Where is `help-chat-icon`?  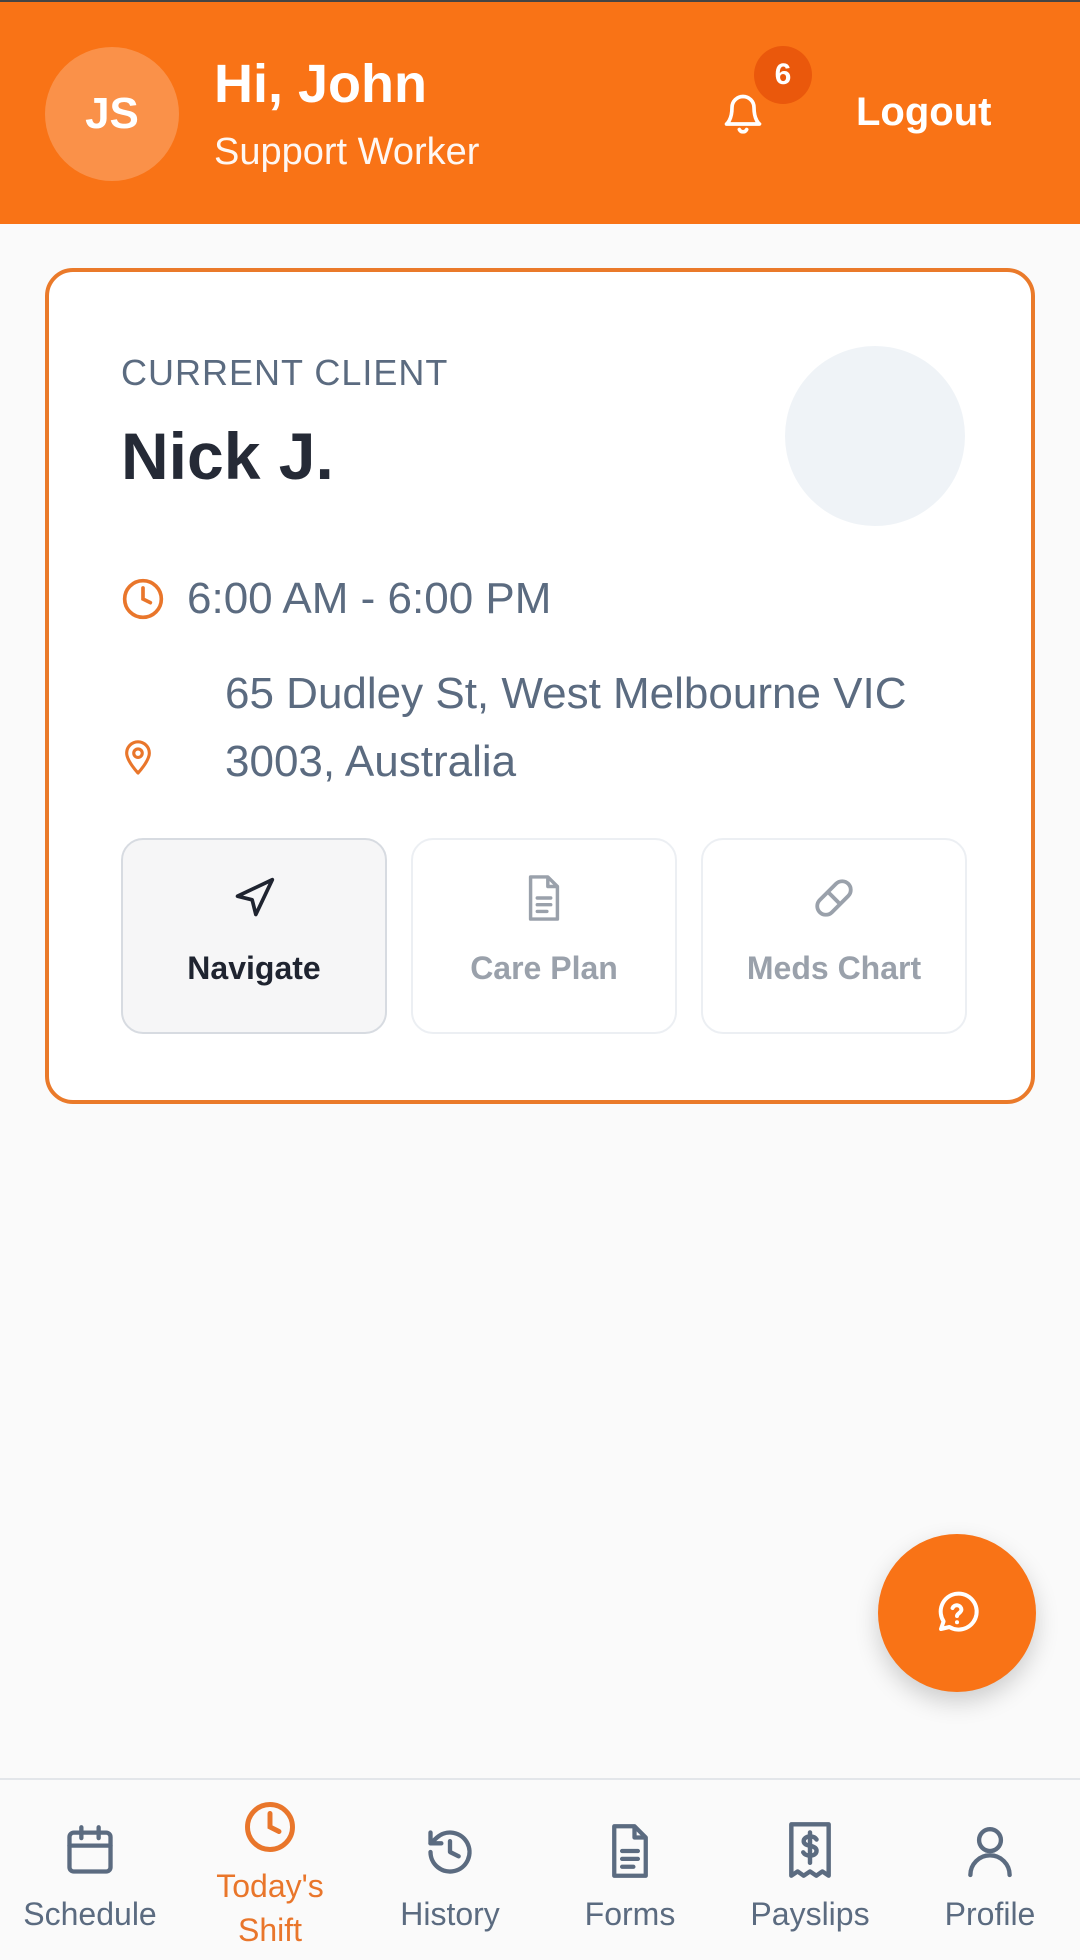 help-chat-icon is located at coordinates (958, 1611).